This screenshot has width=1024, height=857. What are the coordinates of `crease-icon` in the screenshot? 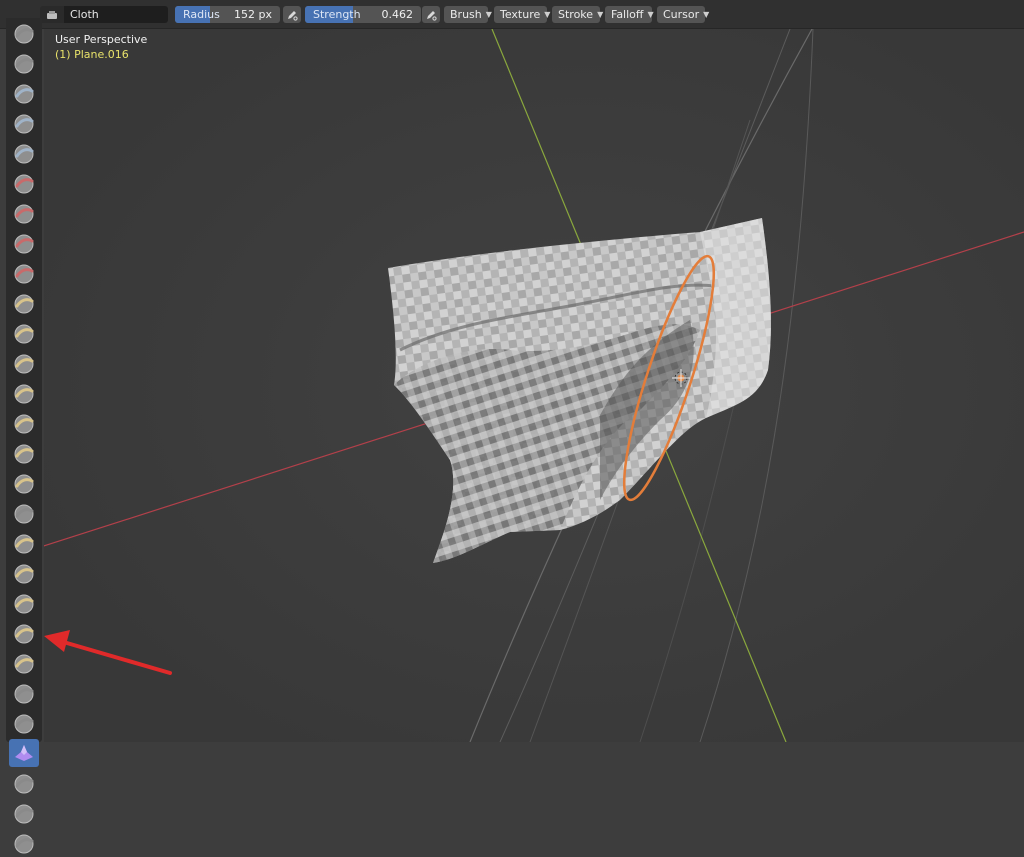 It's located at (24, 273).